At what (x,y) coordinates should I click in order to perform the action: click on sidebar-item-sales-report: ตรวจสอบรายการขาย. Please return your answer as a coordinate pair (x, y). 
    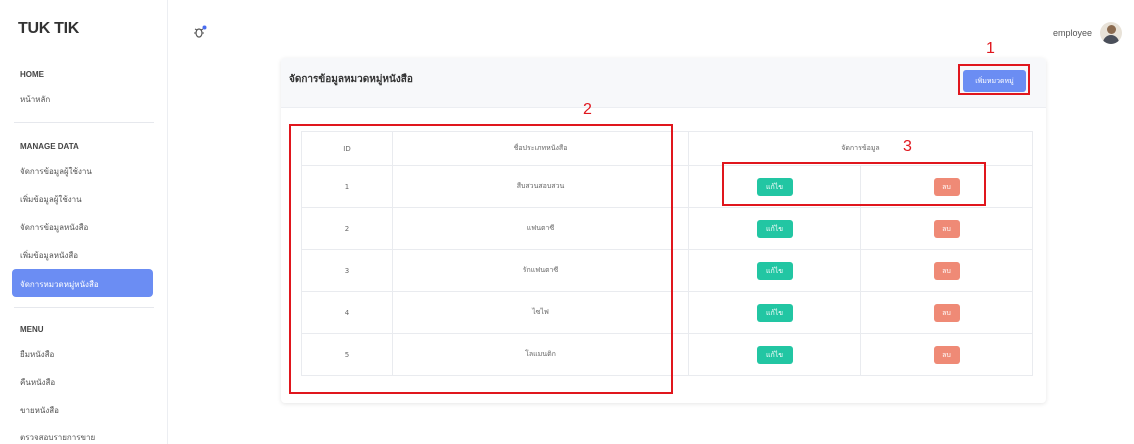
    Looking at the image, I should click on (57, 437).